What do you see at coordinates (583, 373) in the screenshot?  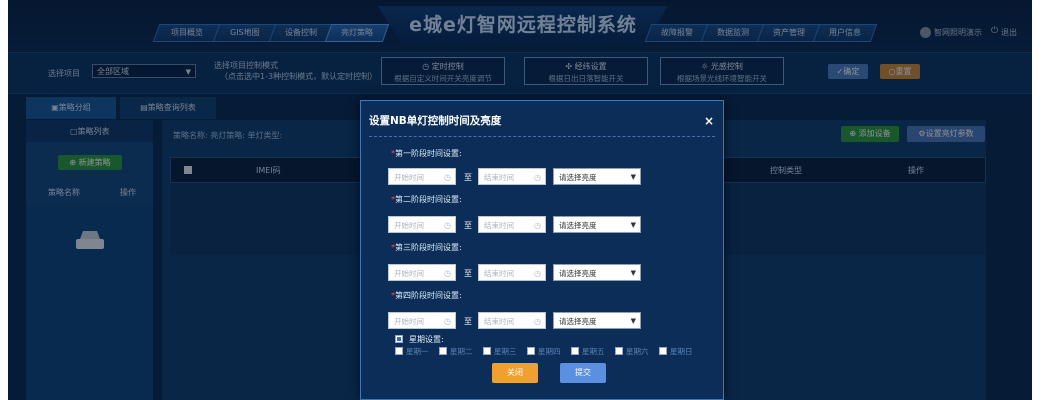 I see `dialog-submit-button: 提交` at bounding box center [583, 373].